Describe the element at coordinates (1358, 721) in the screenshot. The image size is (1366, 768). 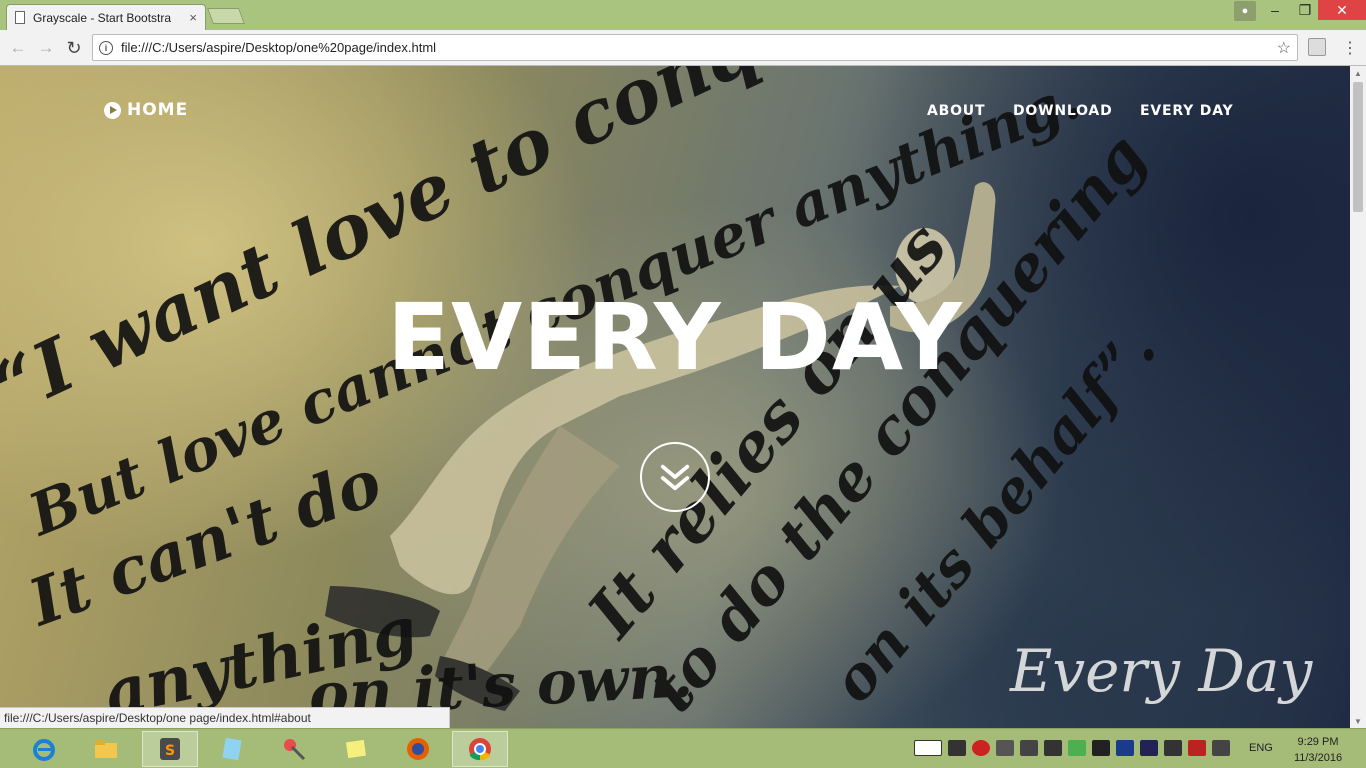
I see `scroll-down-arrow-icon: ▼` at that location.